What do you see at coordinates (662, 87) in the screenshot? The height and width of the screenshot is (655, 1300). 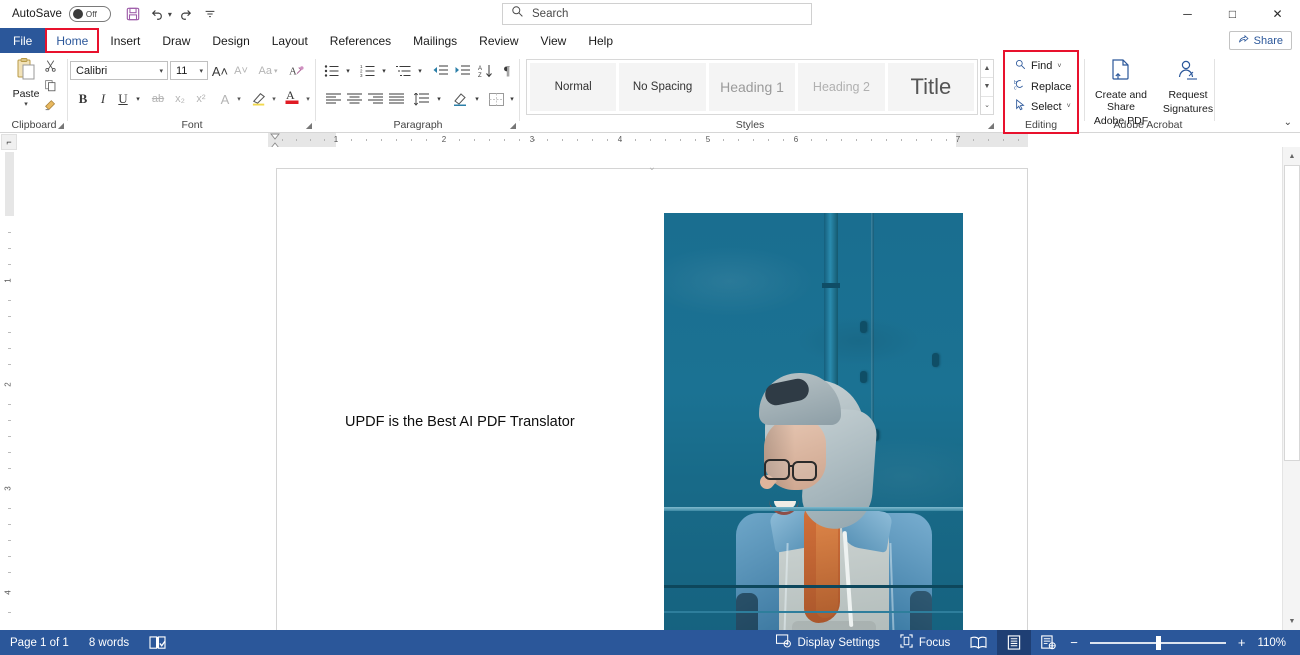 I see `style-no-spacing: No Spacing` at bounding box center [662, 87].